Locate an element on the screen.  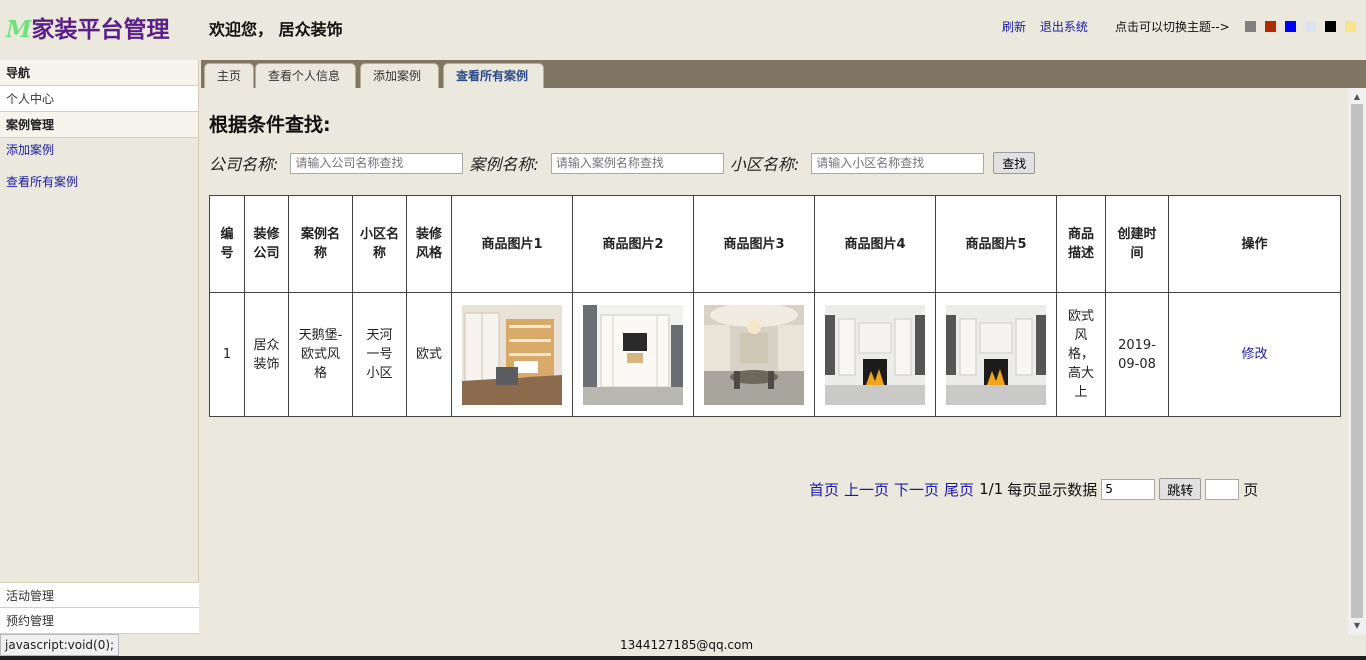
per-page-label: 每页显示数据 is located at coordinates (1052, 489).